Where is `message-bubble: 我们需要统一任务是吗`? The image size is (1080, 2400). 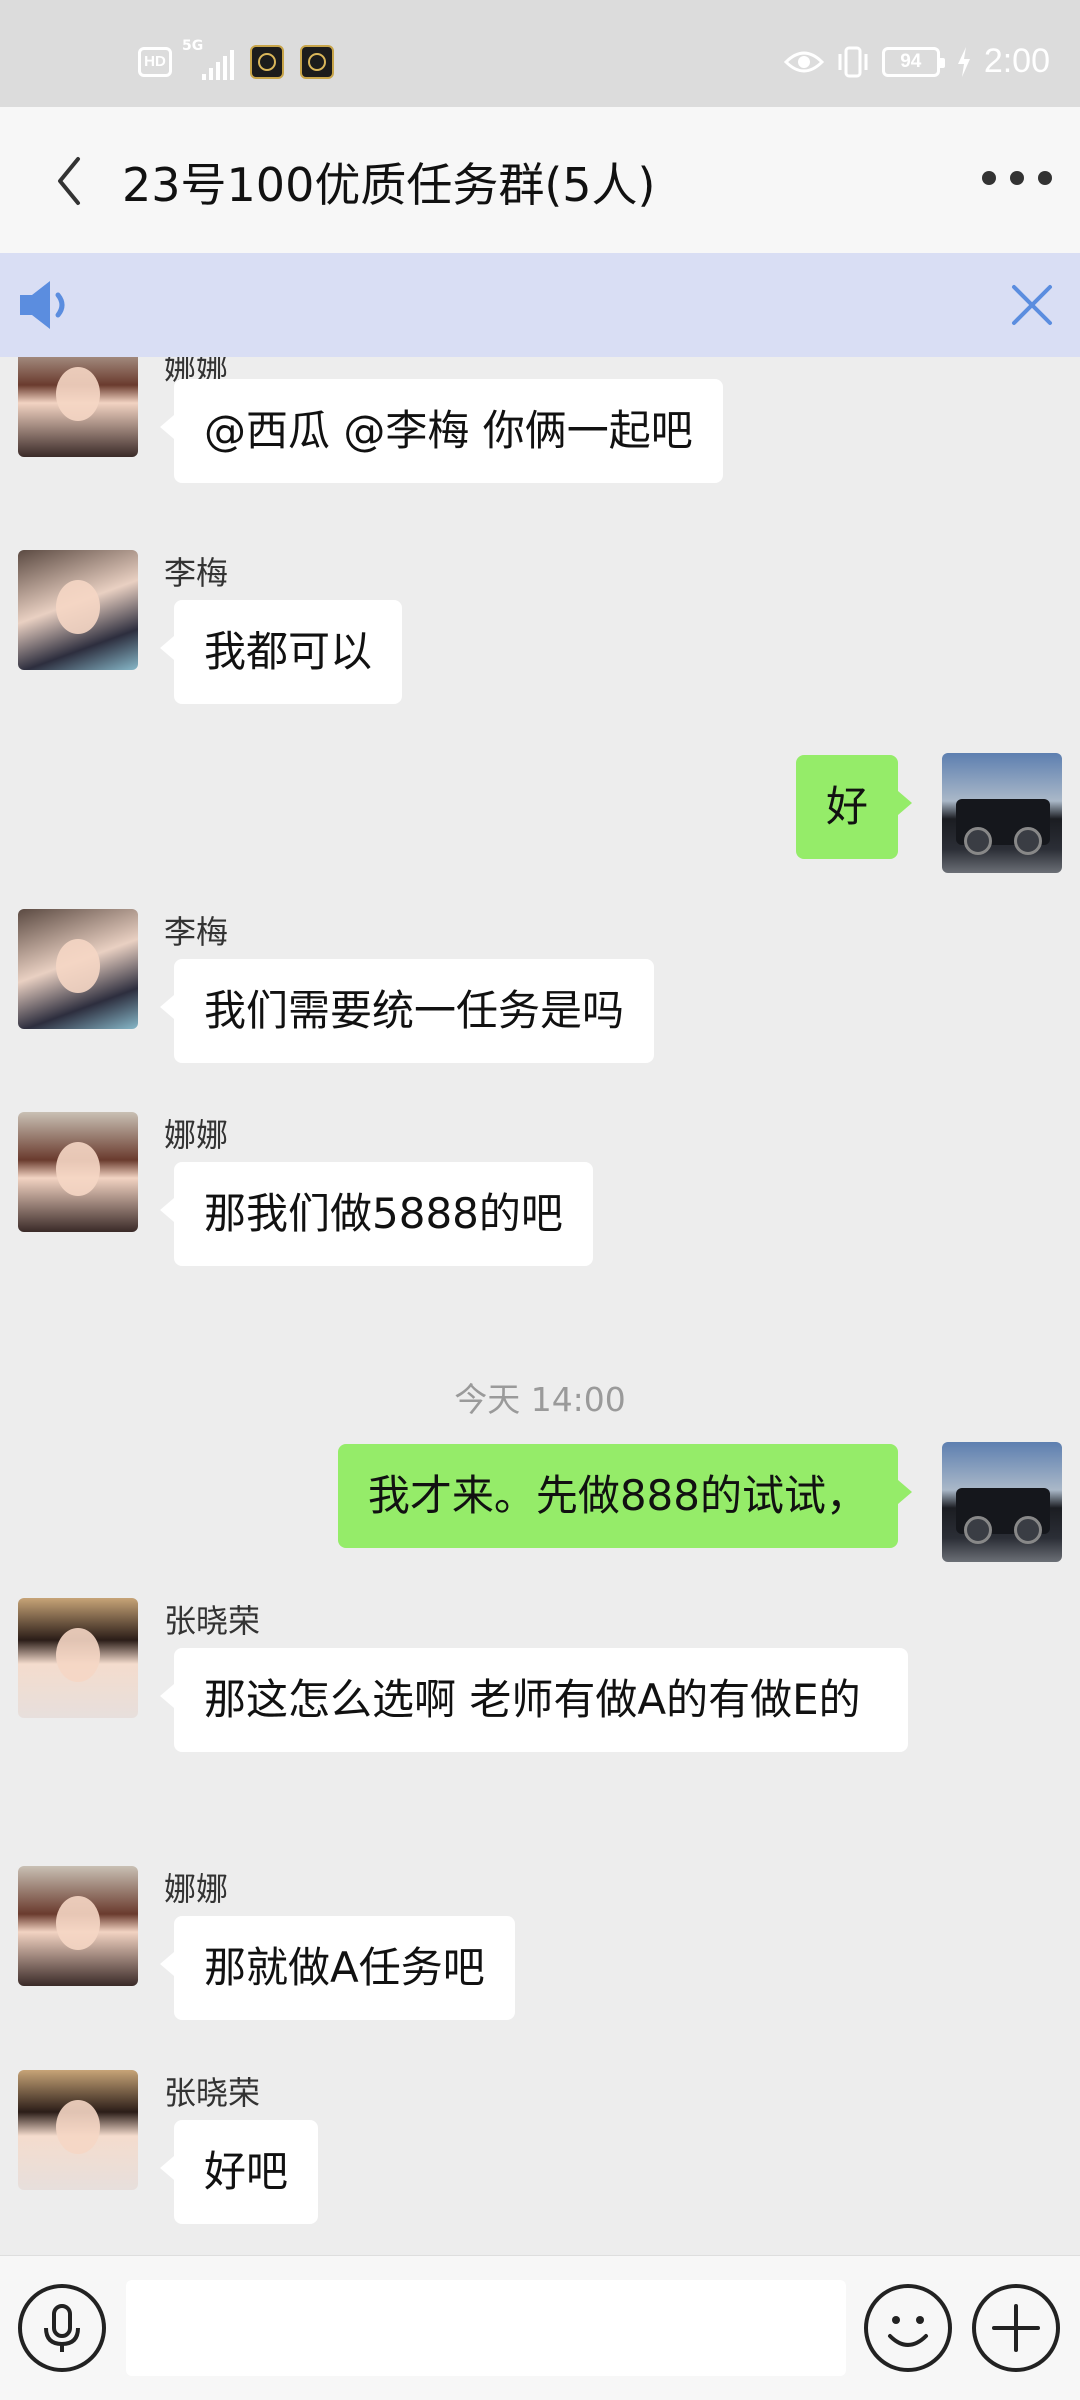
message-bubble: 我们需要统一任务是吗 is located at coordinates (407, 1011).